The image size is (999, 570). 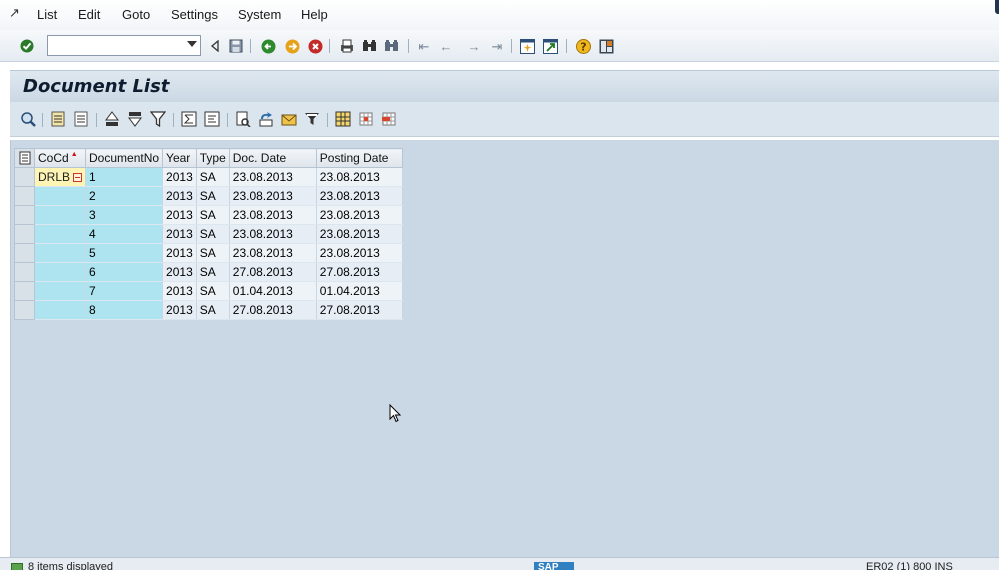 What do you see at coordinates (315, 46) in the screenshot?
I see `cancel-icon` at bounding box center [315, 46].